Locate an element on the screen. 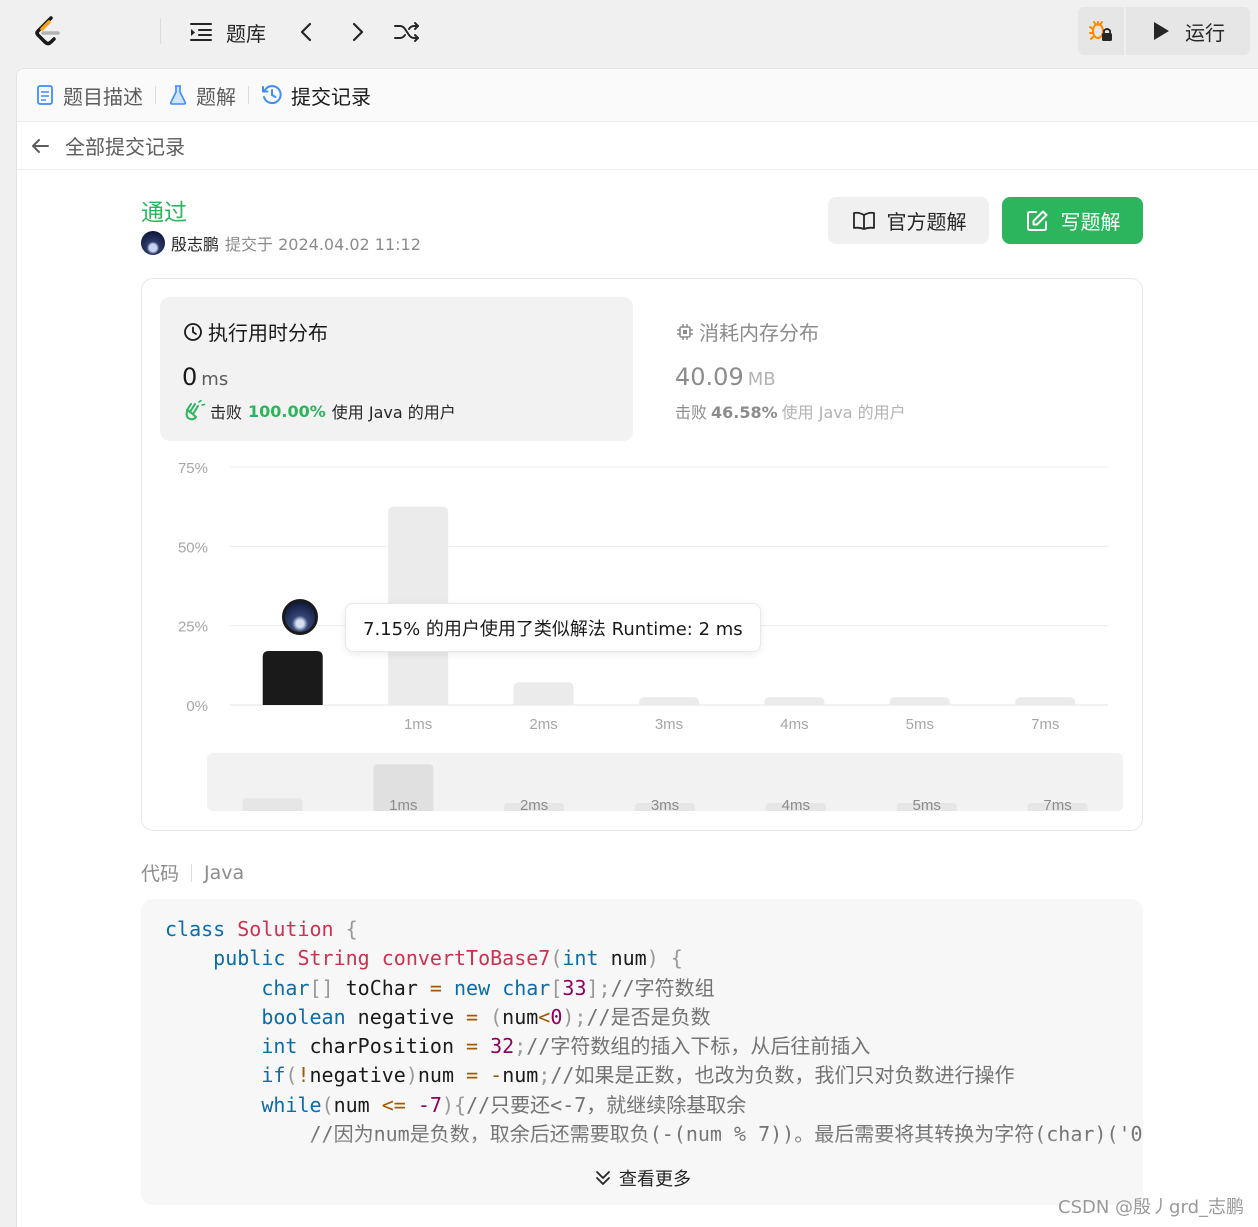 The height and width of the screenshot is (1227, 1258). chip-icon is located at coordinates (685, 331).